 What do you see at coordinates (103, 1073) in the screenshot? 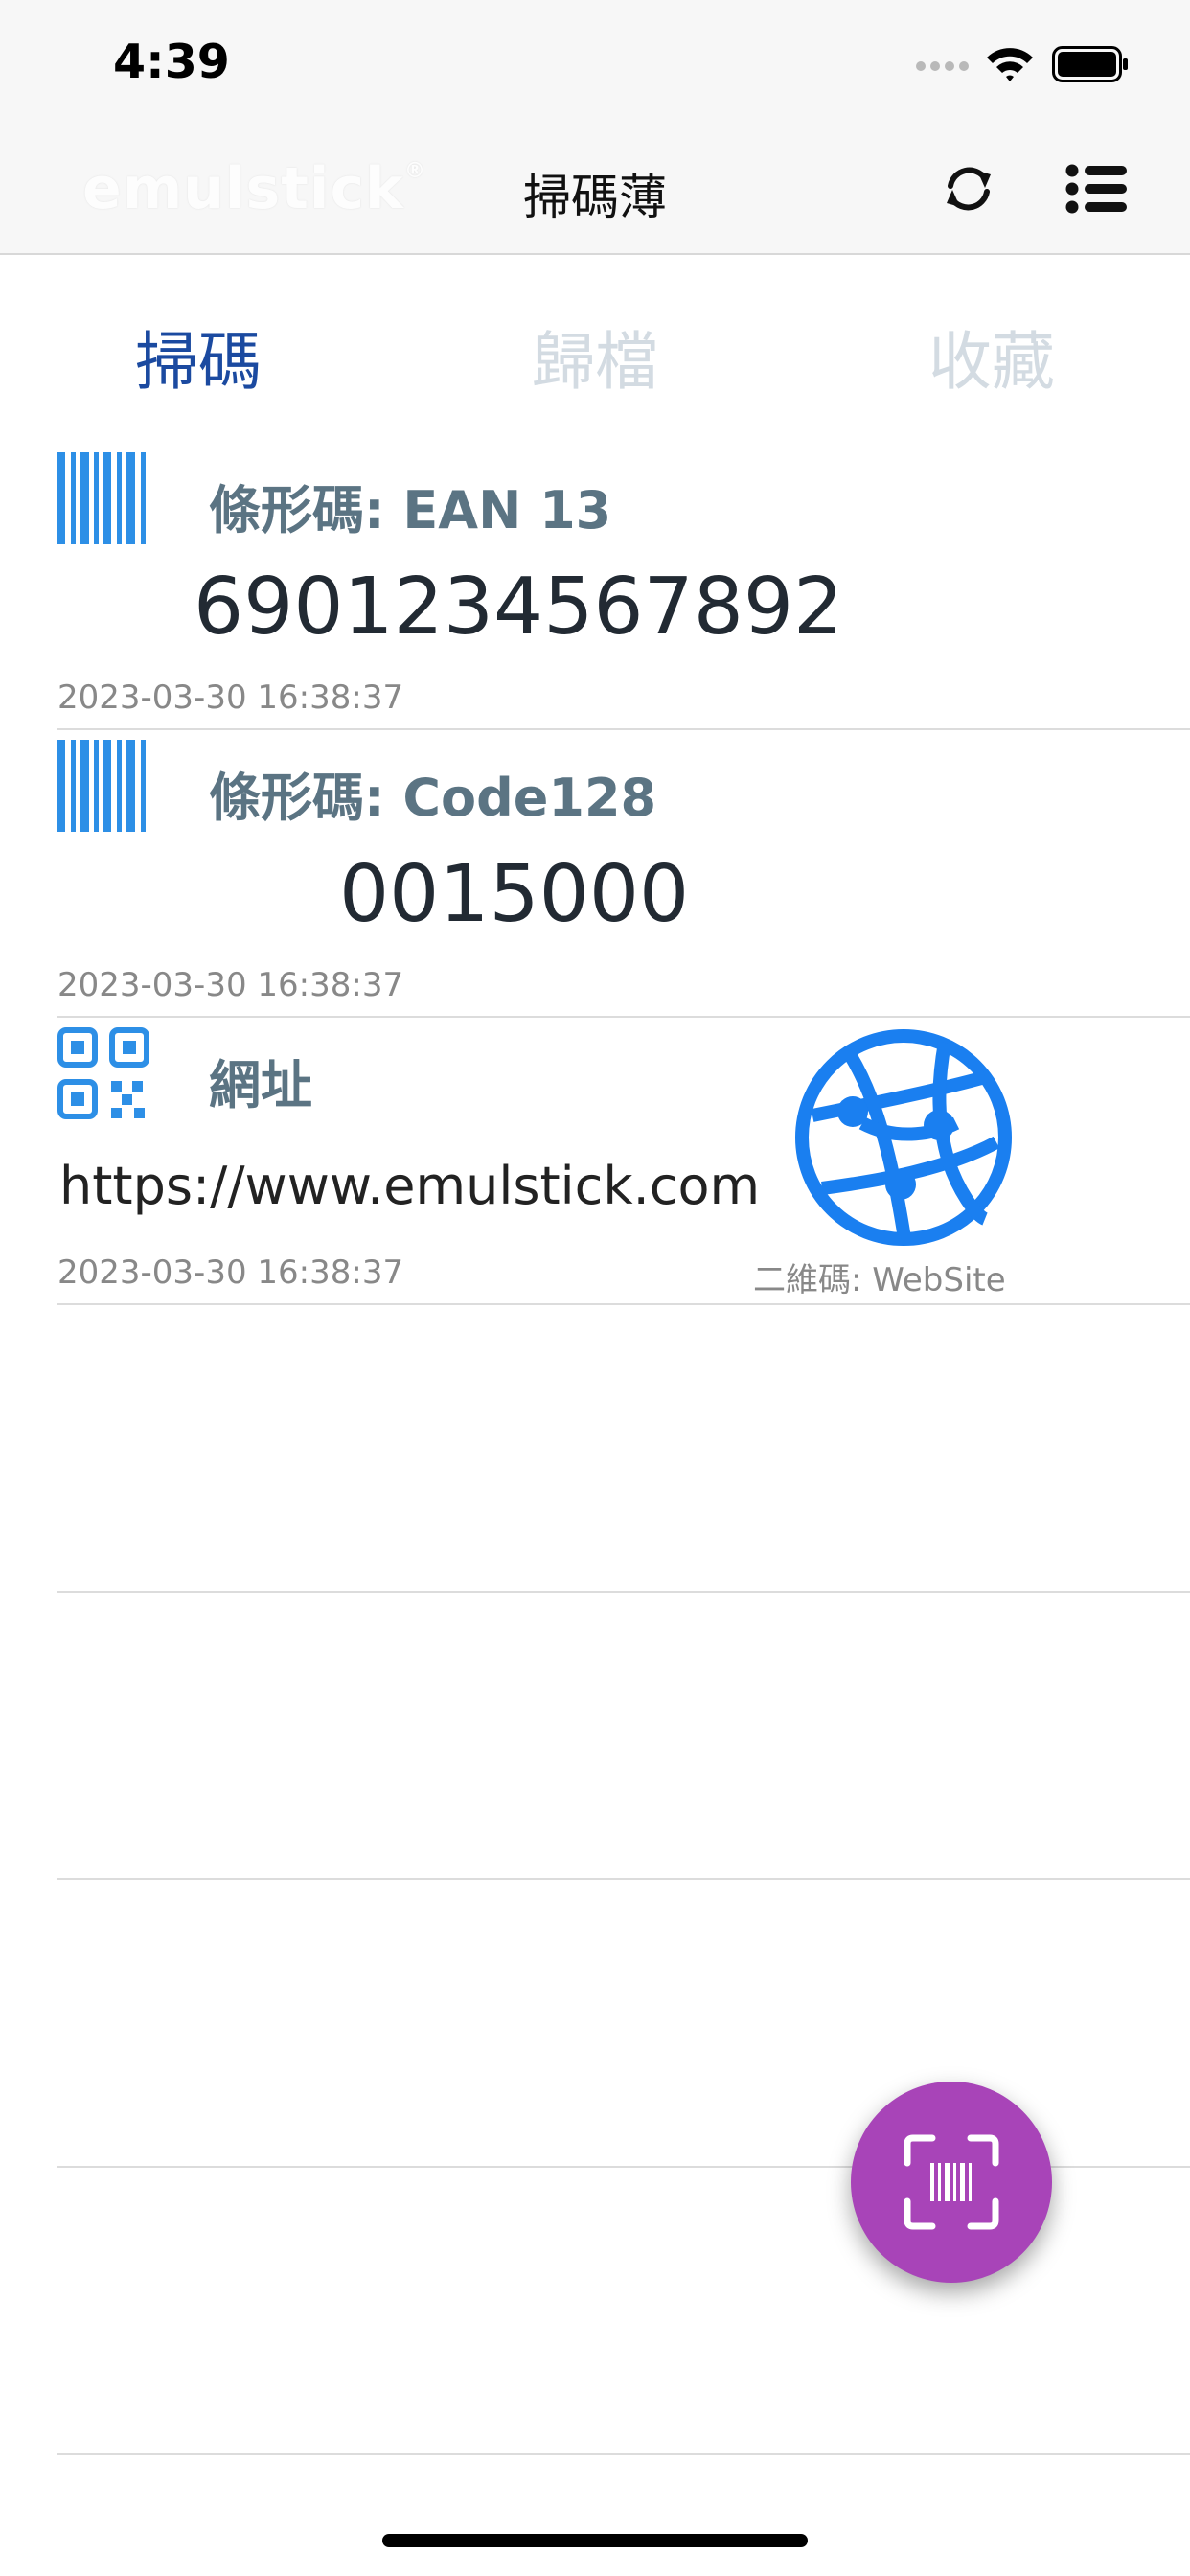
I see `qrcode-icon` at bounding box center [103, 1073].